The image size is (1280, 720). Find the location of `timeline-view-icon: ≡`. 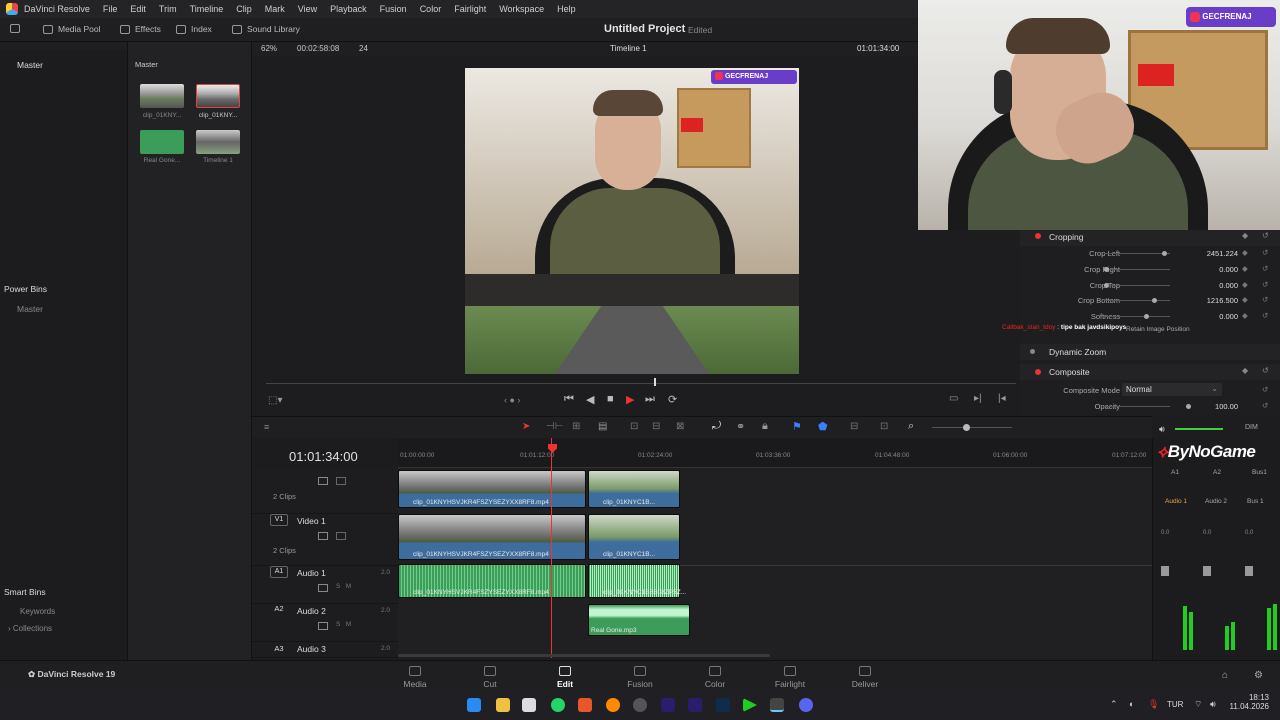

timeline-view-icon: ≡ is located at coordinates (266, 427).